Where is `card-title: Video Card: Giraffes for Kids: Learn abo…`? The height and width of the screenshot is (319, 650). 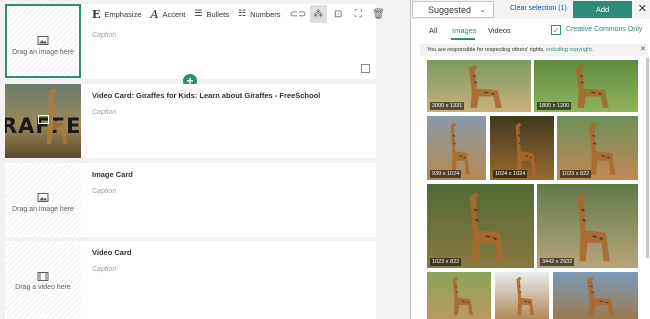 card-title: Video Card: Giraffes for Kids: Learn abo… is located at coordinates (206, 95).